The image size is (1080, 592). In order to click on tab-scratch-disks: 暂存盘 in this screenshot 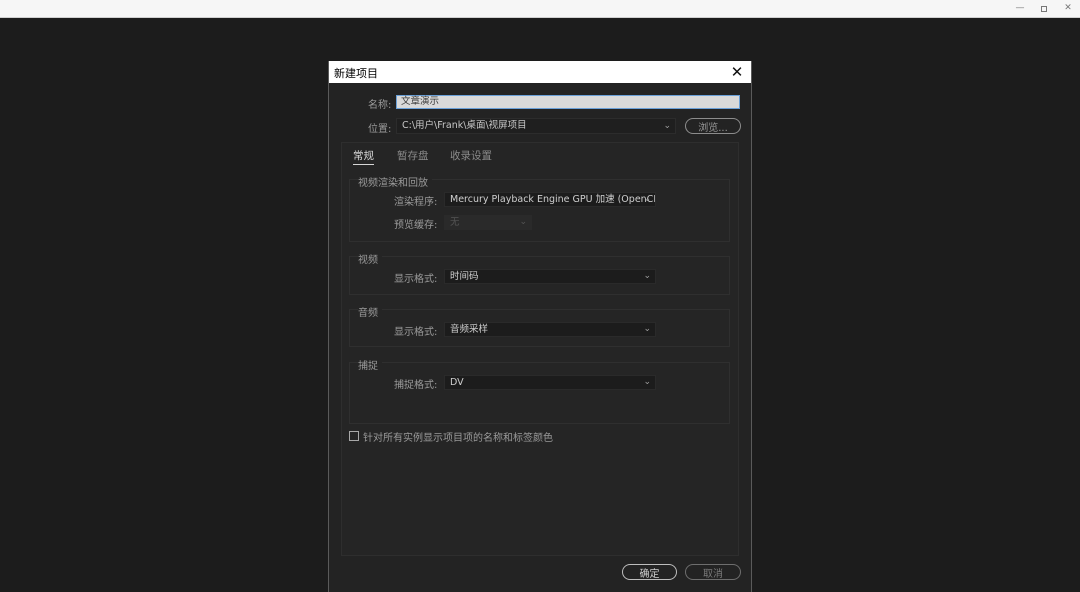, I will do `click(413, 155)`.